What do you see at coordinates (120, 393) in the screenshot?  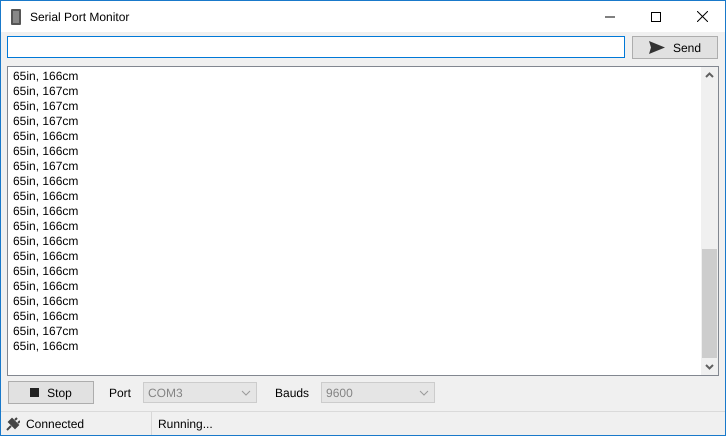 I see `port-label: Port` at bounding box center [120, 393].